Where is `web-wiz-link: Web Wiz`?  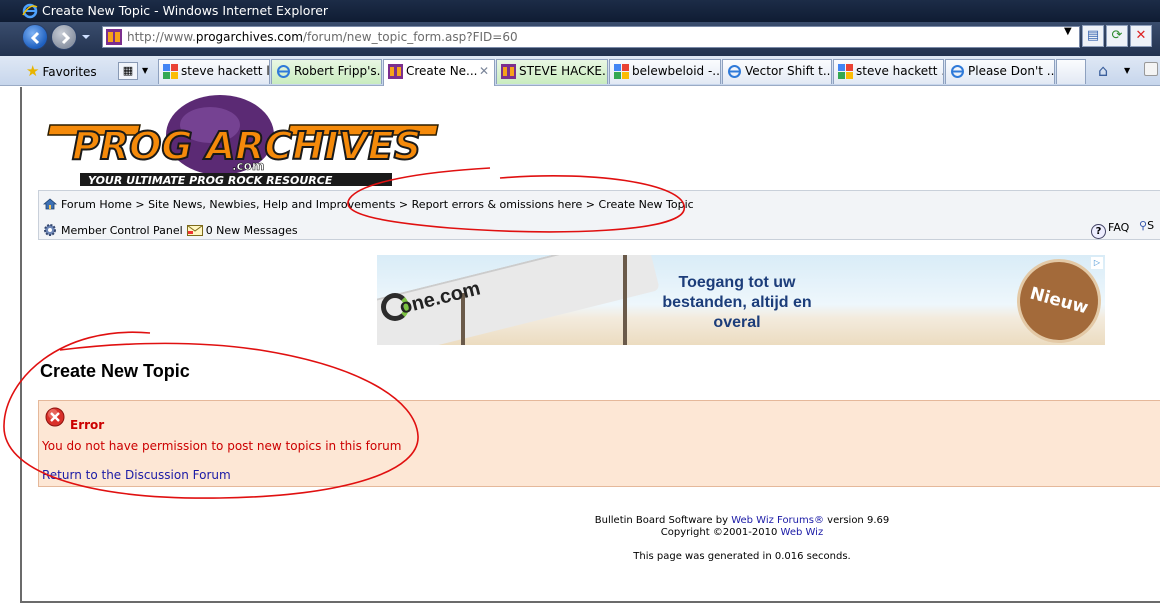
web-wiz-link: Web Wiz is located at coordinates (802, 532).